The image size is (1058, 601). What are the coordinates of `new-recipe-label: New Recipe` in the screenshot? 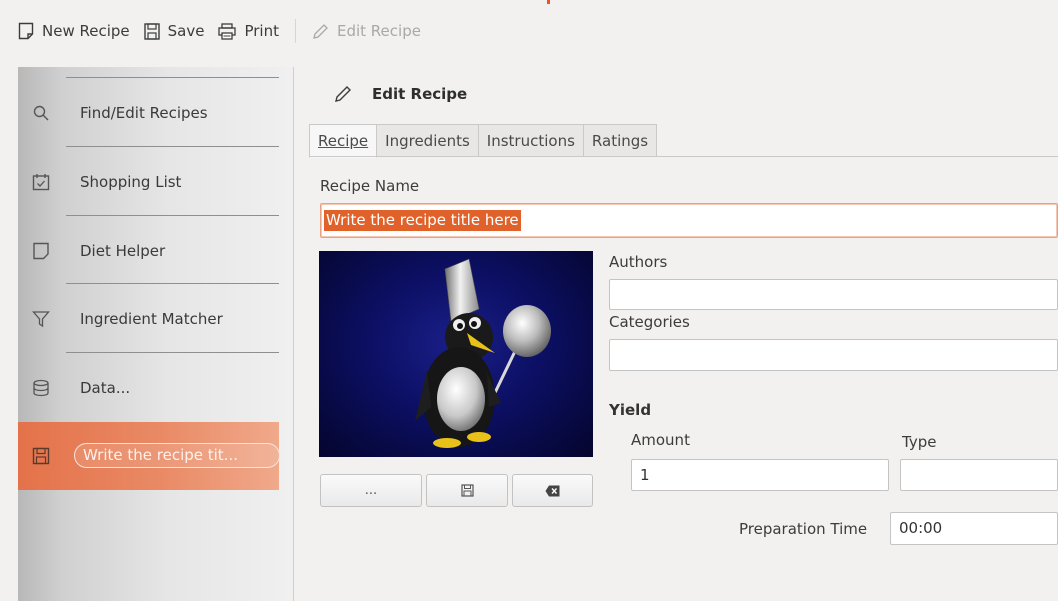 It's located at (86, 31).